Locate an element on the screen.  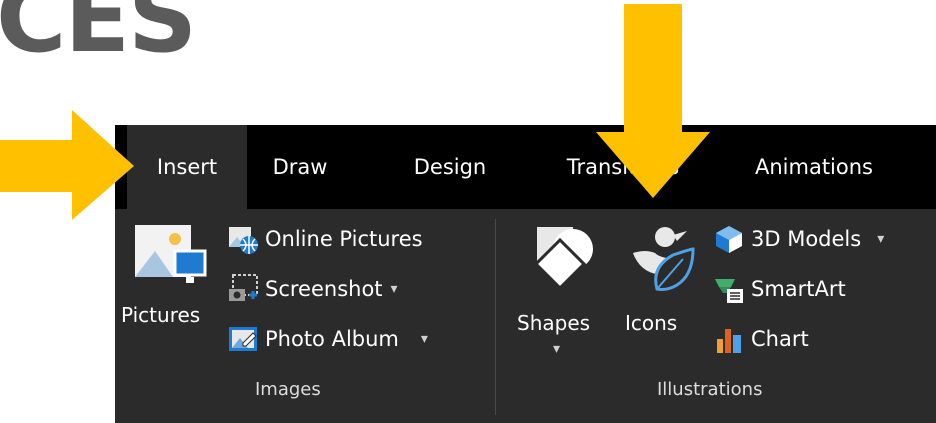
screenshot-label: Screenshot is located at coordinates (324, 289).